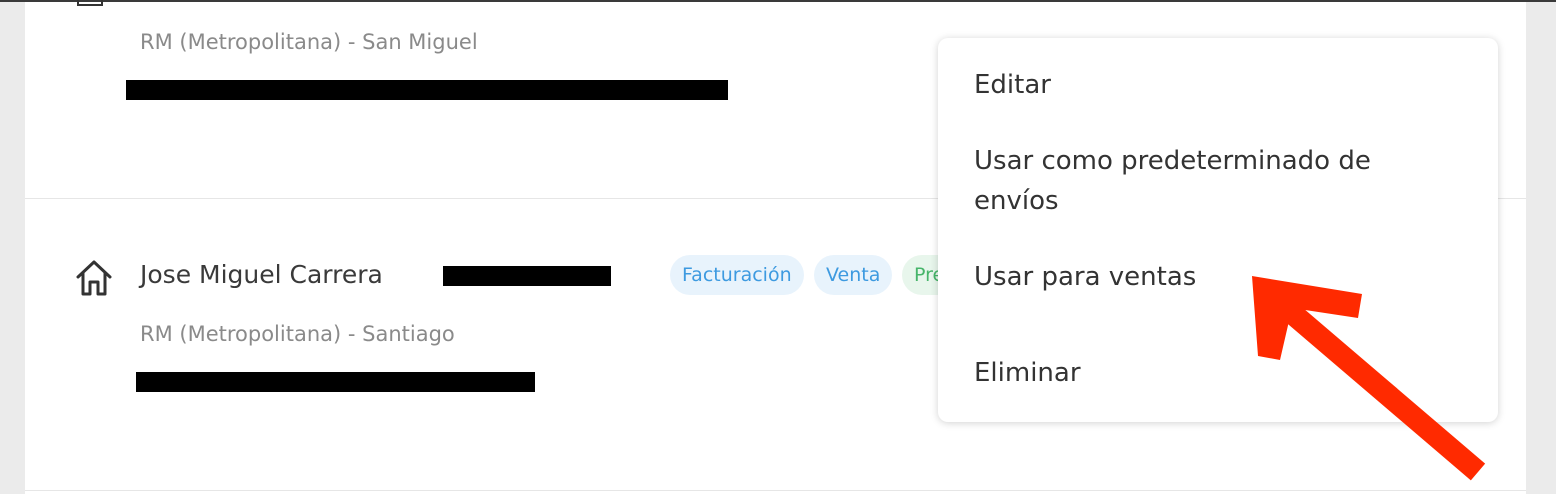  Describe the element at coordinates (853, 275) in the screenshot. I see `tag-venta: Venta` at that location.